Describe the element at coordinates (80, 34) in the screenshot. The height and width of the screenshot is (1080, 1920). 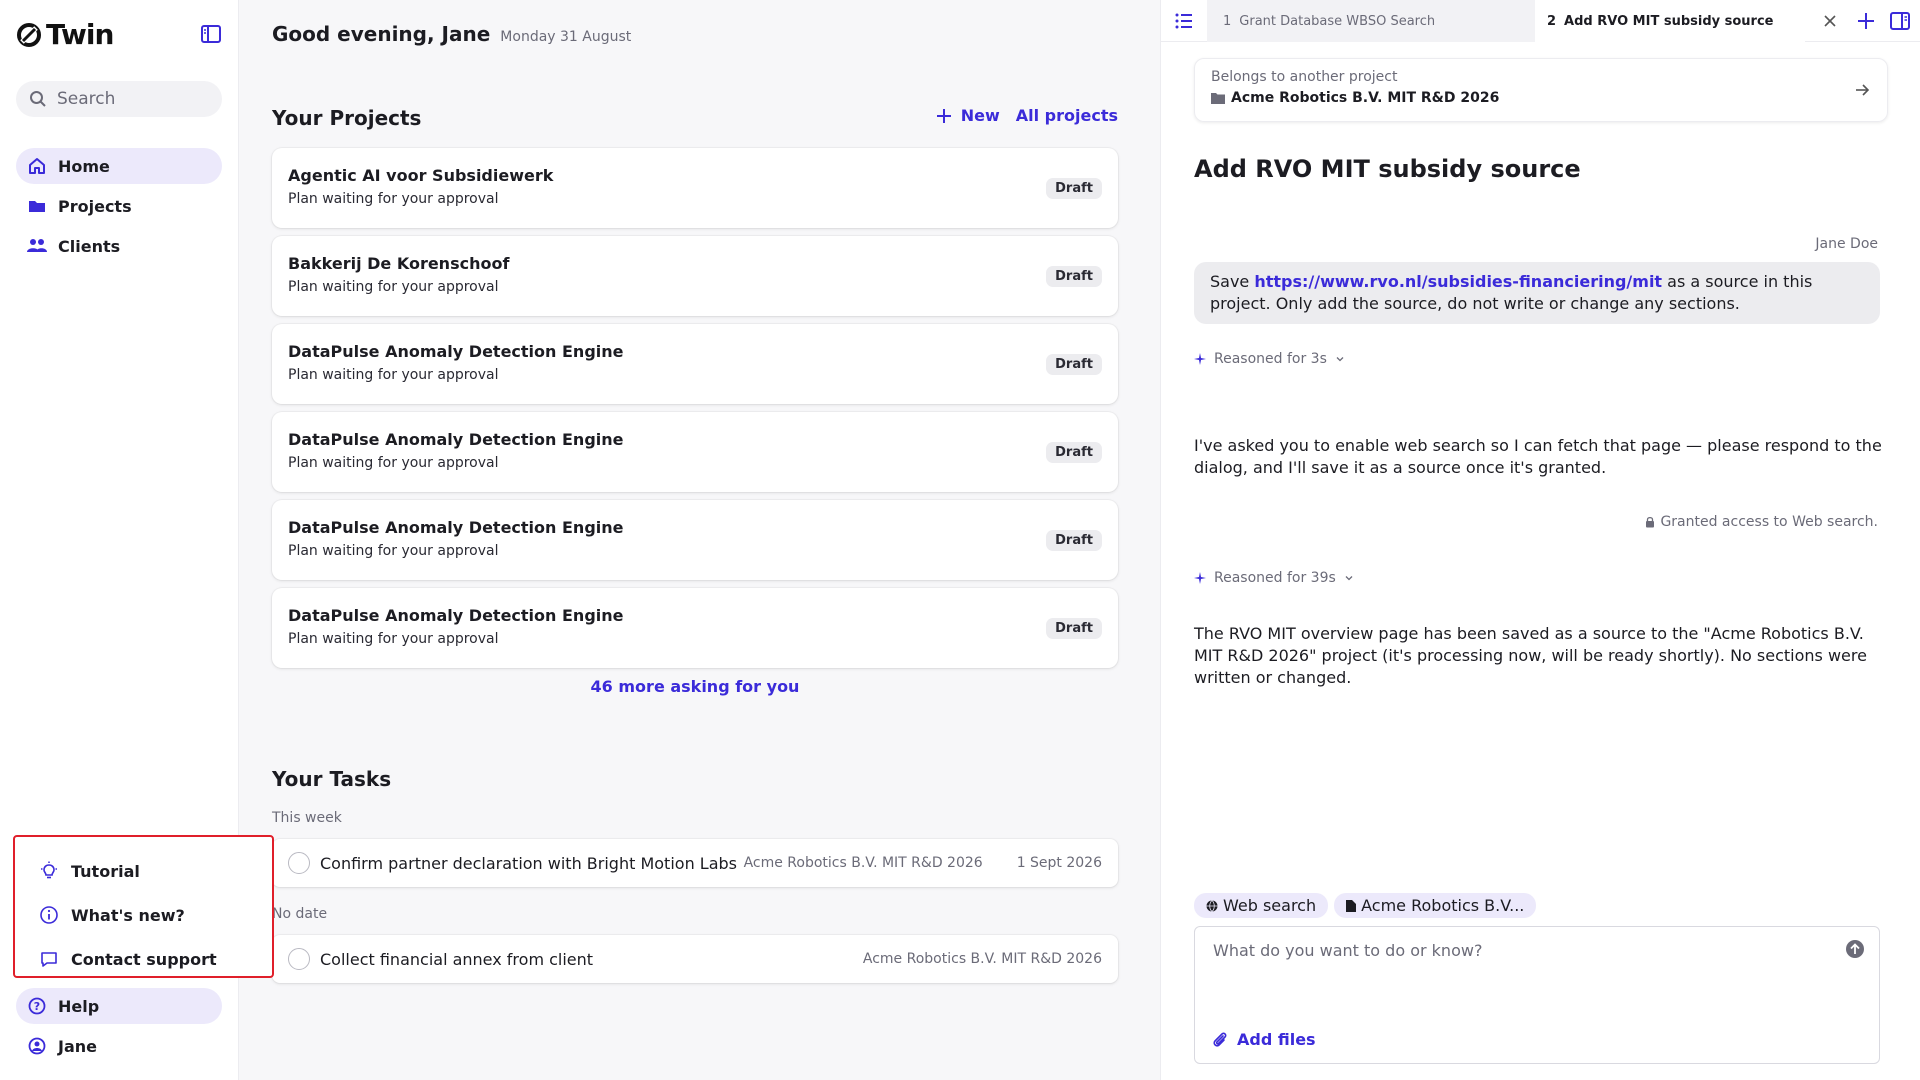
I see `brand-name: Twin` at that location.